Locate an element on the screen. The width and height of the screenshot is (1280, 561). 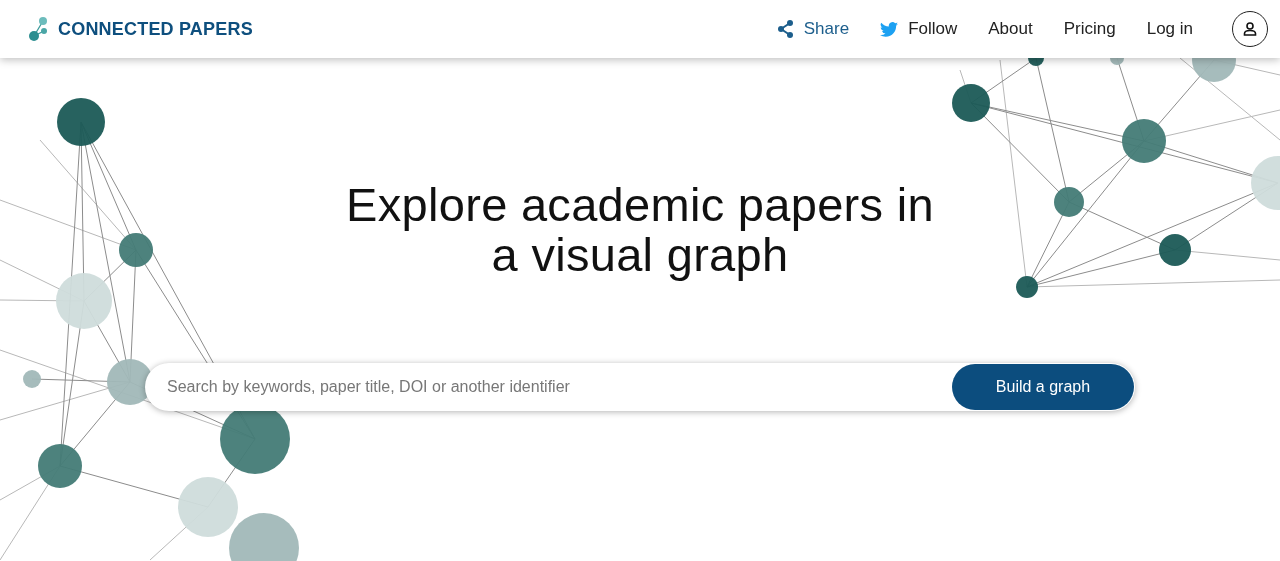
share-icon is located at coordinates (785, 29).